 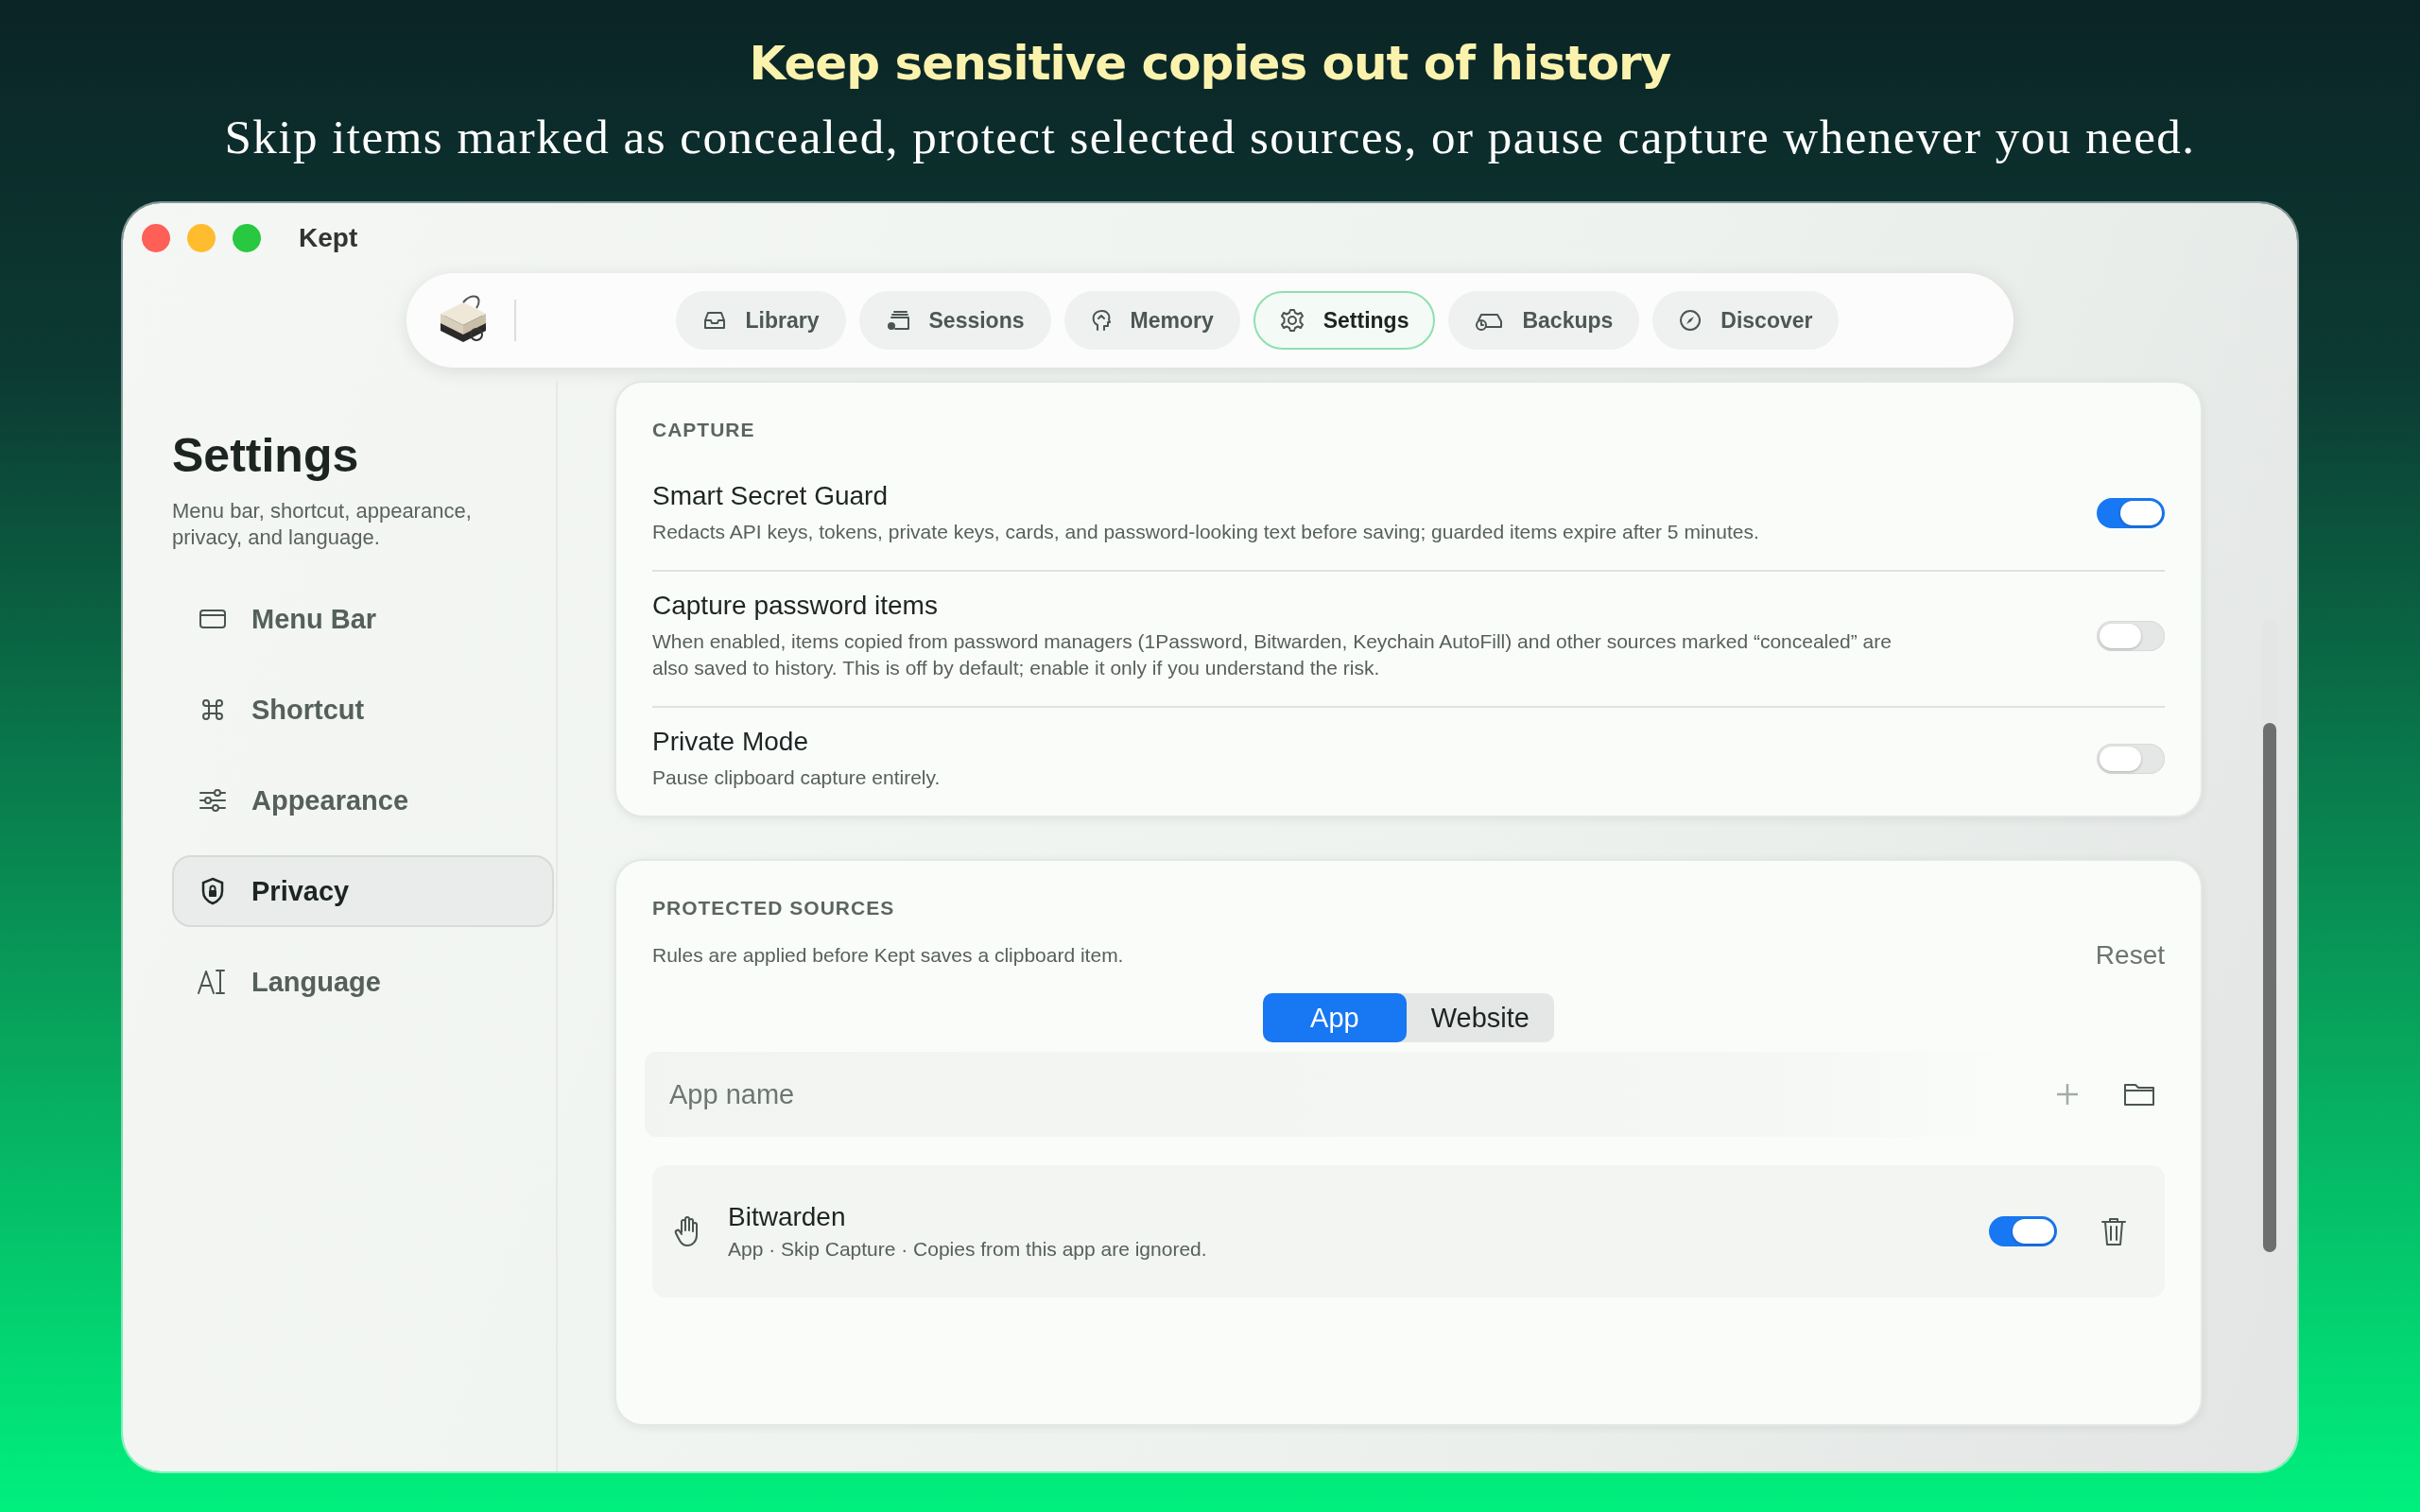 I want to click on nav-tab: Settings, so click(x=1345, y=320).